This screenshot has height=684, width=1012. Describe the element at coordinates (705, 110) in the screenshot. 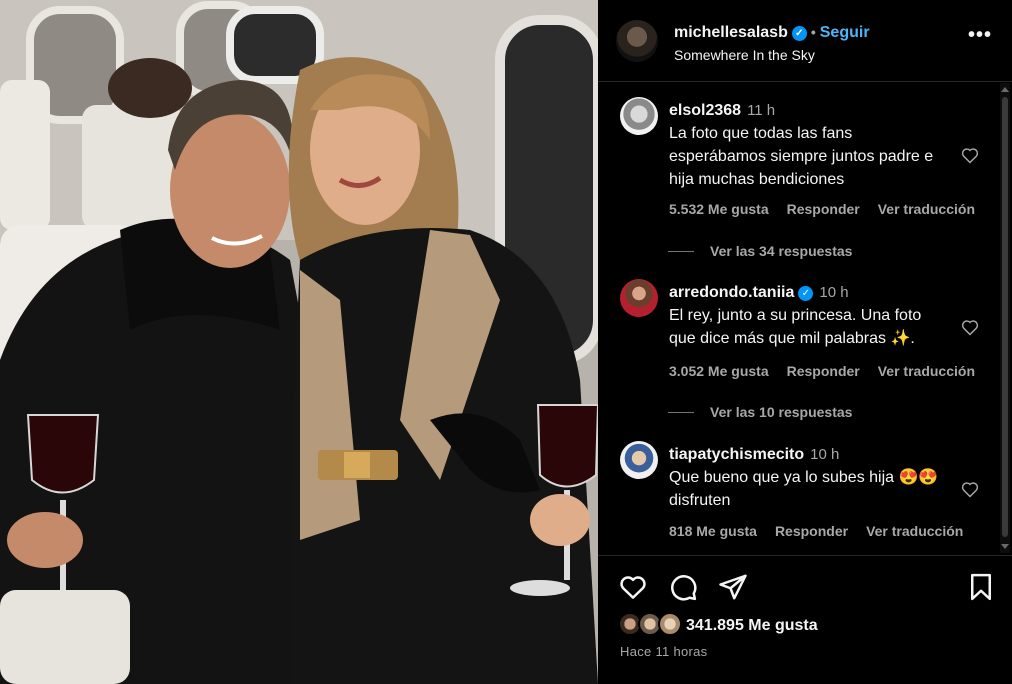

I see `commenter-username: elsol2368` at that location.